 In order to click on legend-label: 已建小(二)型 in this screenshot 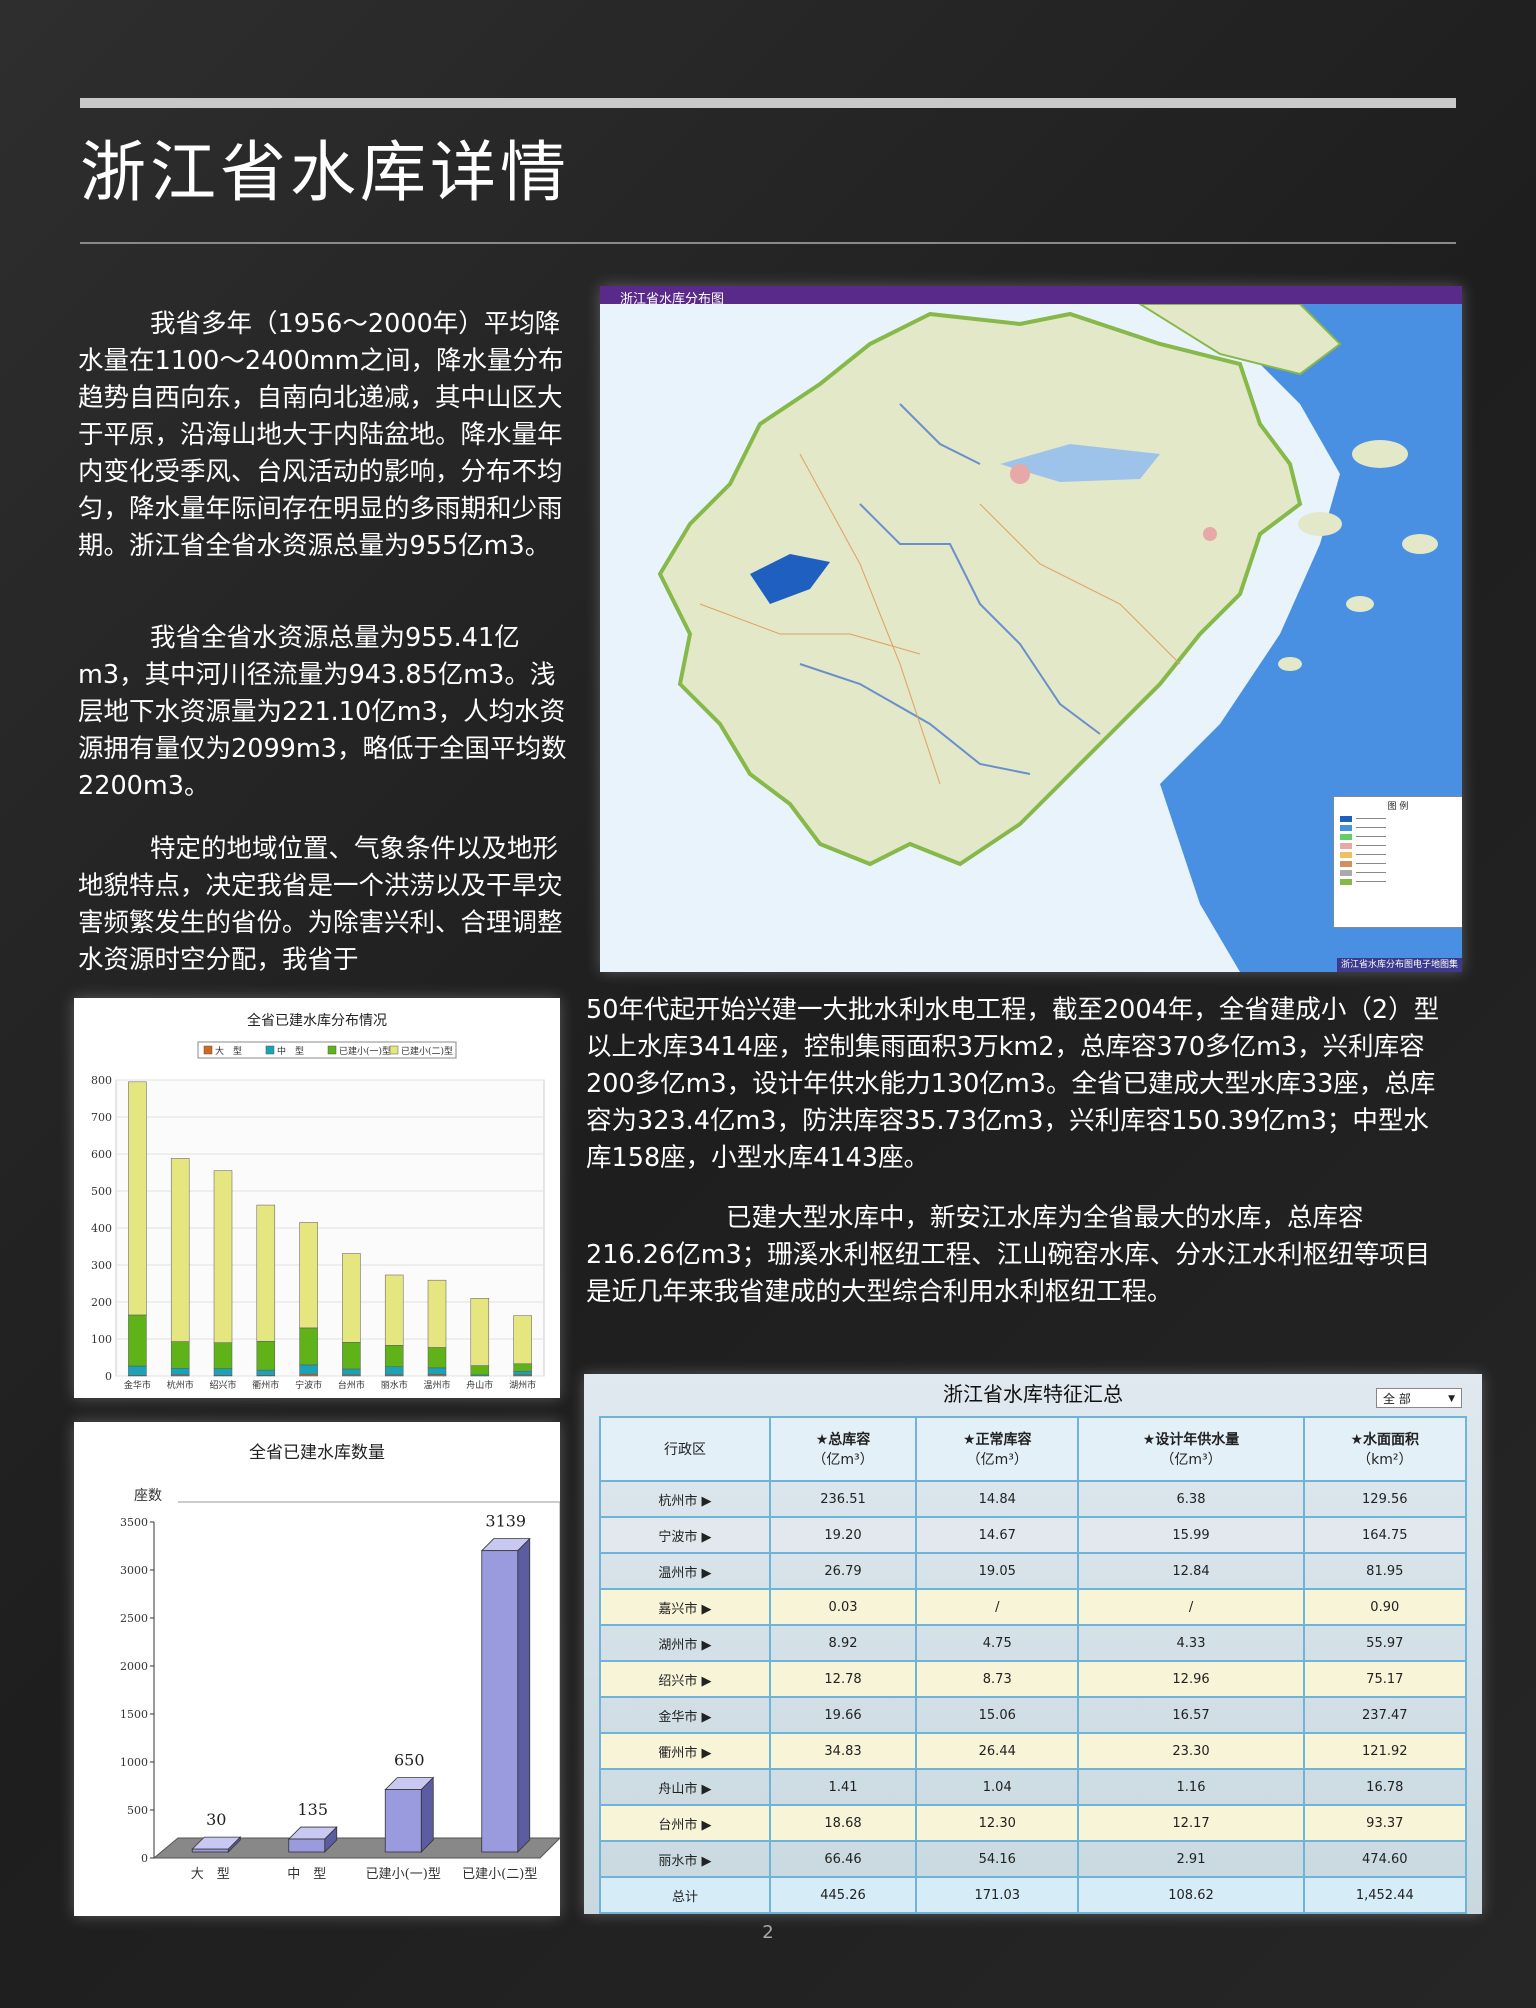, I will do `click(427, 1051)`.